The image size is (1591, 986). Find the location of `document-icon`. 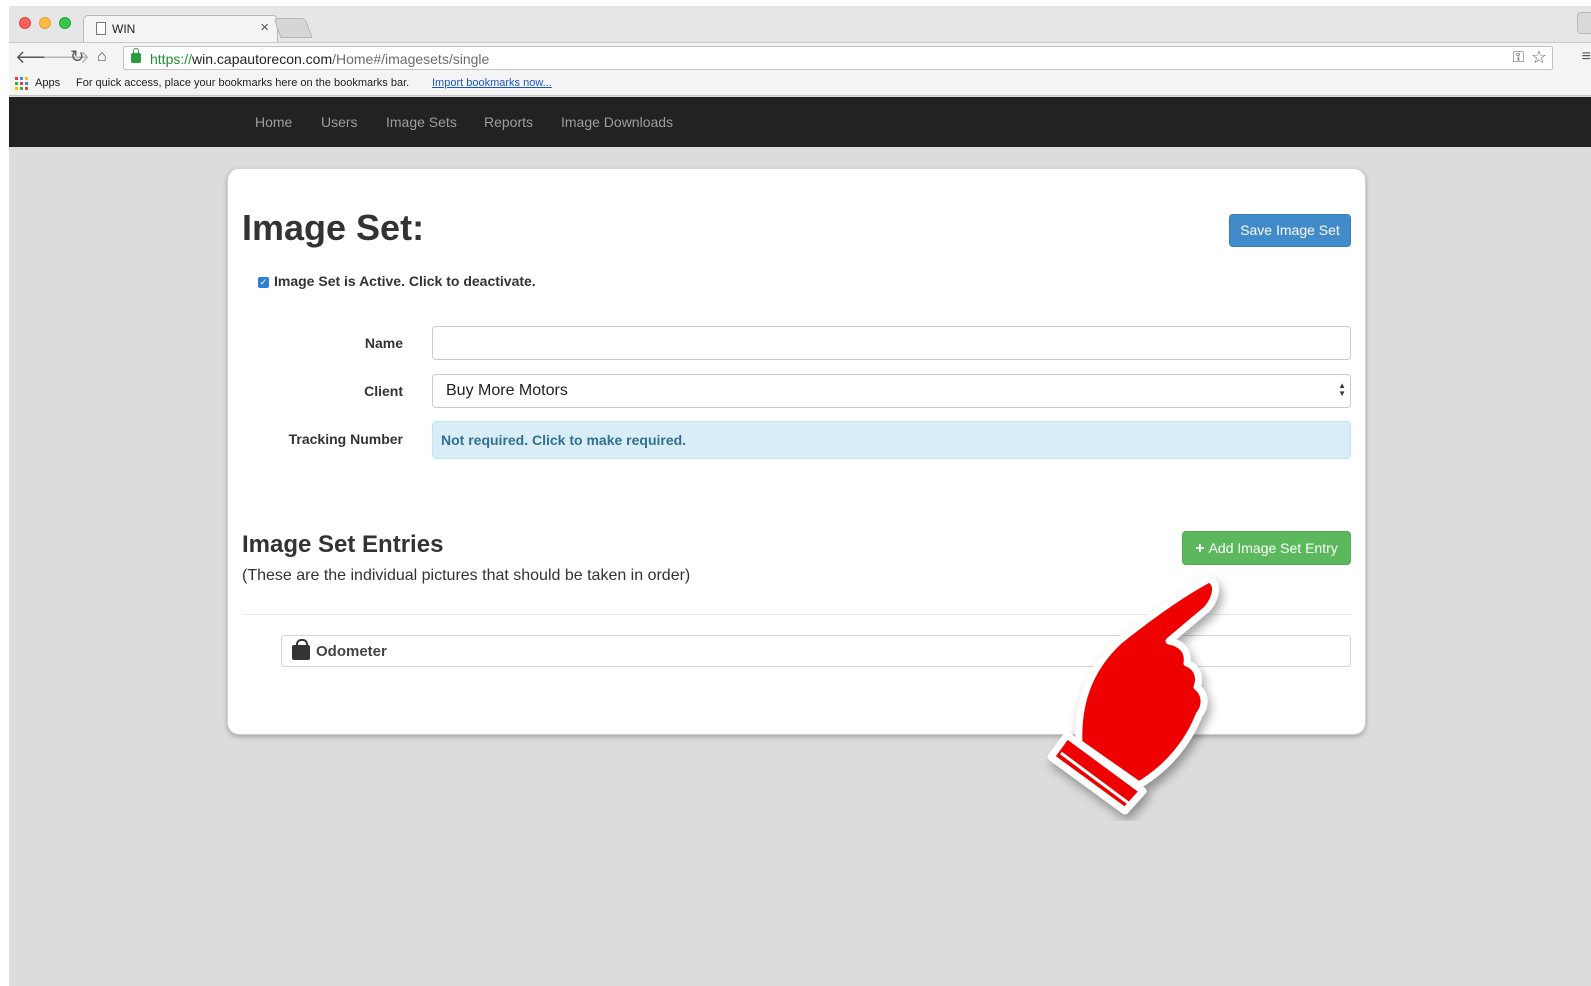

document-icon is located at coordinates (101, 28).